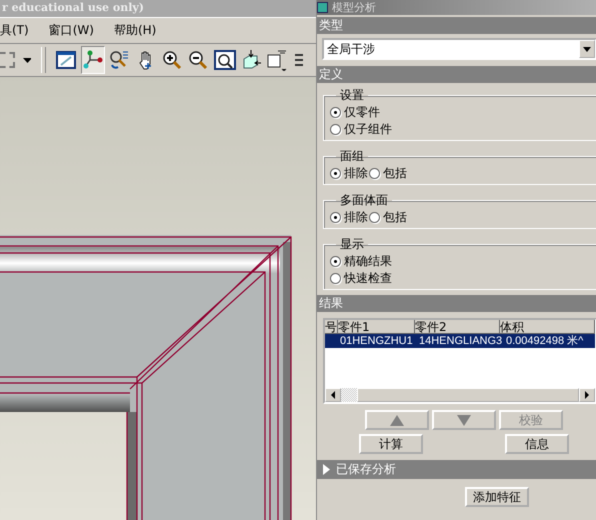 The height and width of the screenshot is (520, 596). Describe the element at coordinates (158, 8) in the screenshot. I see `window-title: r educational use only)` at that location.